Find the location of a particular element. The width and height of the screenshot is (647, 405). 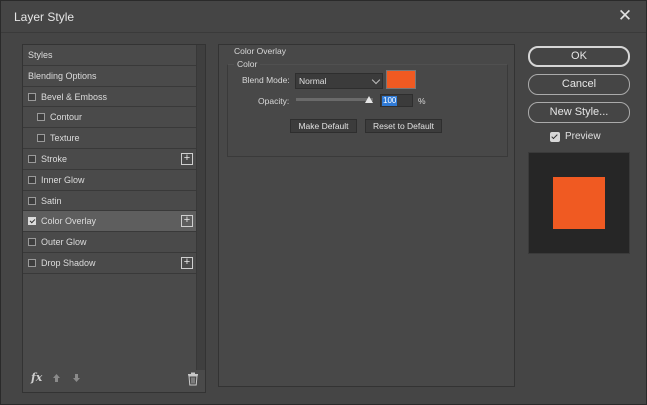

chevron-down-icon is located at coordinates (376, 80).